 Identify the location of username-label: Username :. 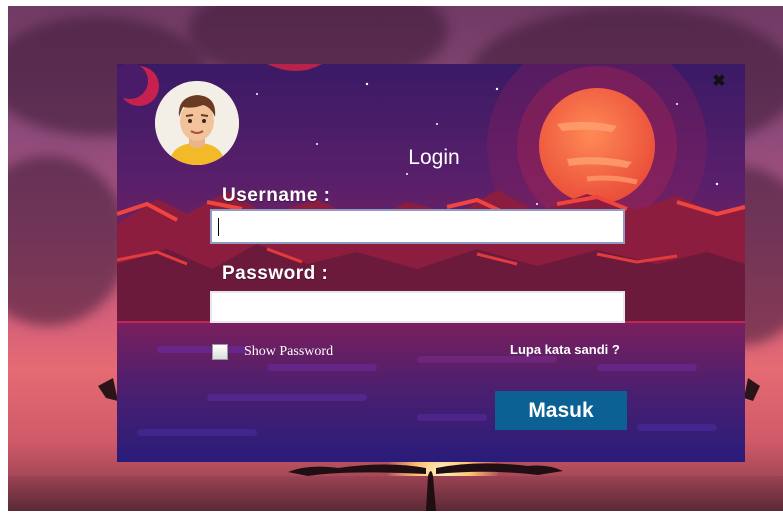
(276, 195).